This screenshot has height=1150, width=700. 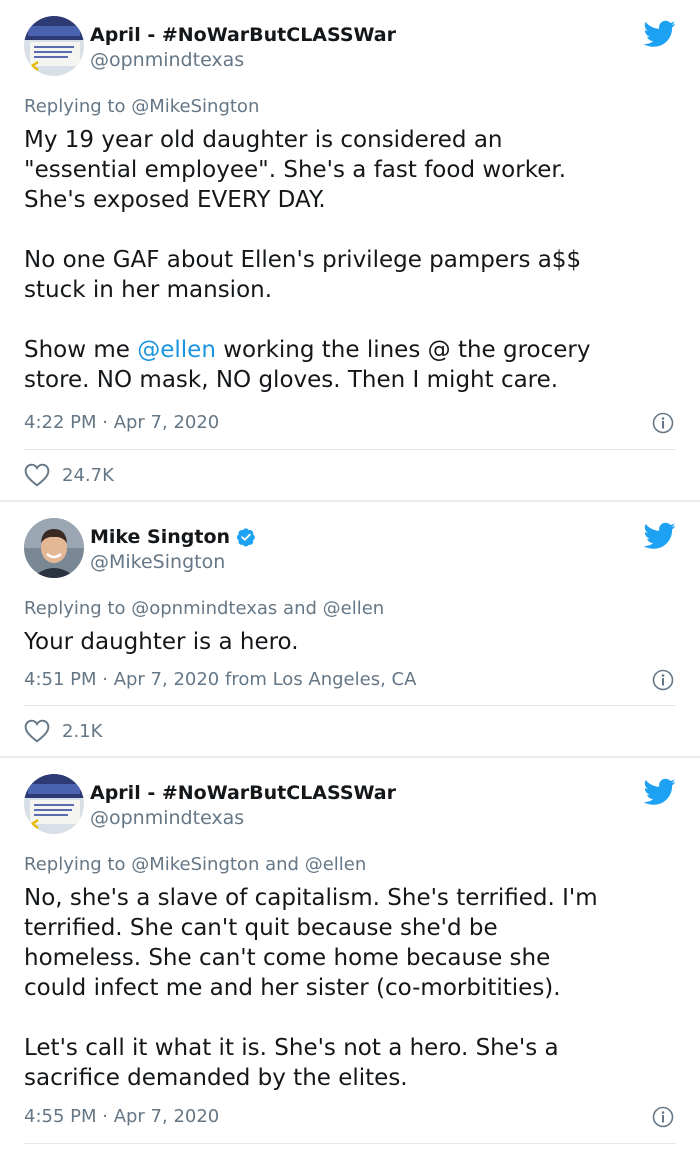 What do you see at coordinates (54, 548) in the screenshot?
I see `profile-photo-avatar` at bounding box center [54, 548].